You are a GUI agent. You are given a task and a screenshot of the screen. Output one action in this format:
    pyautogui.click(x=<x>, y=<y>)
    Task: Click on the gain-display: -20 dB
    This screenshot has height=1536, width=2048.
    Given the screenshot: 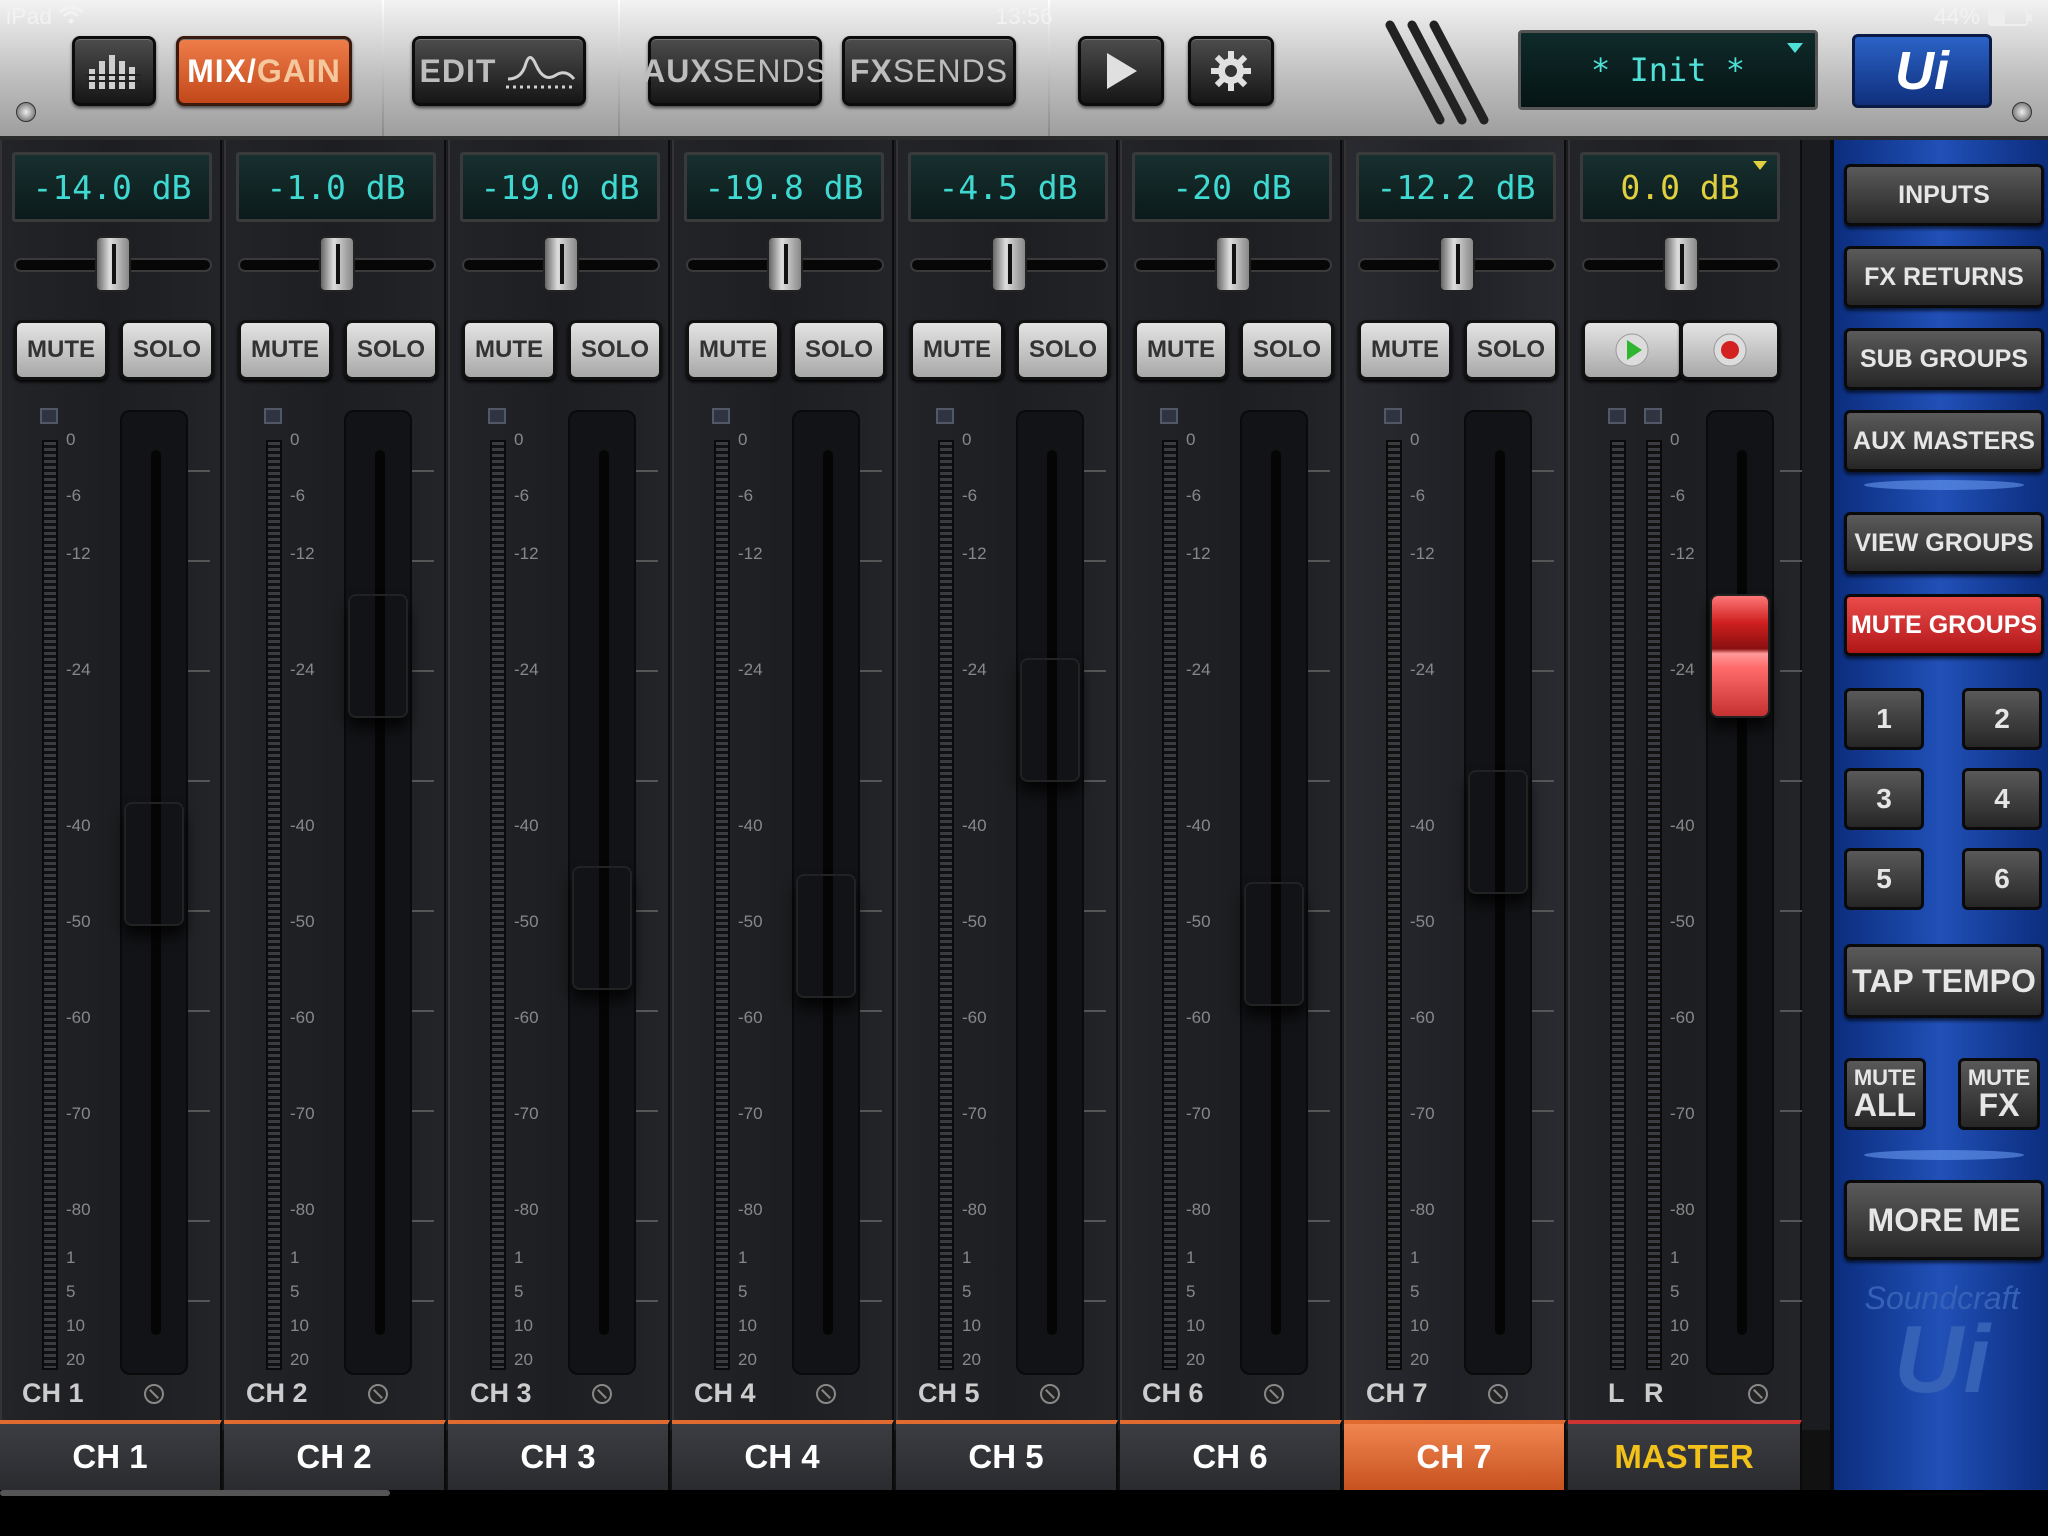 What is the action you would take?
    pyautogui.click(x=1232, y=187)
    